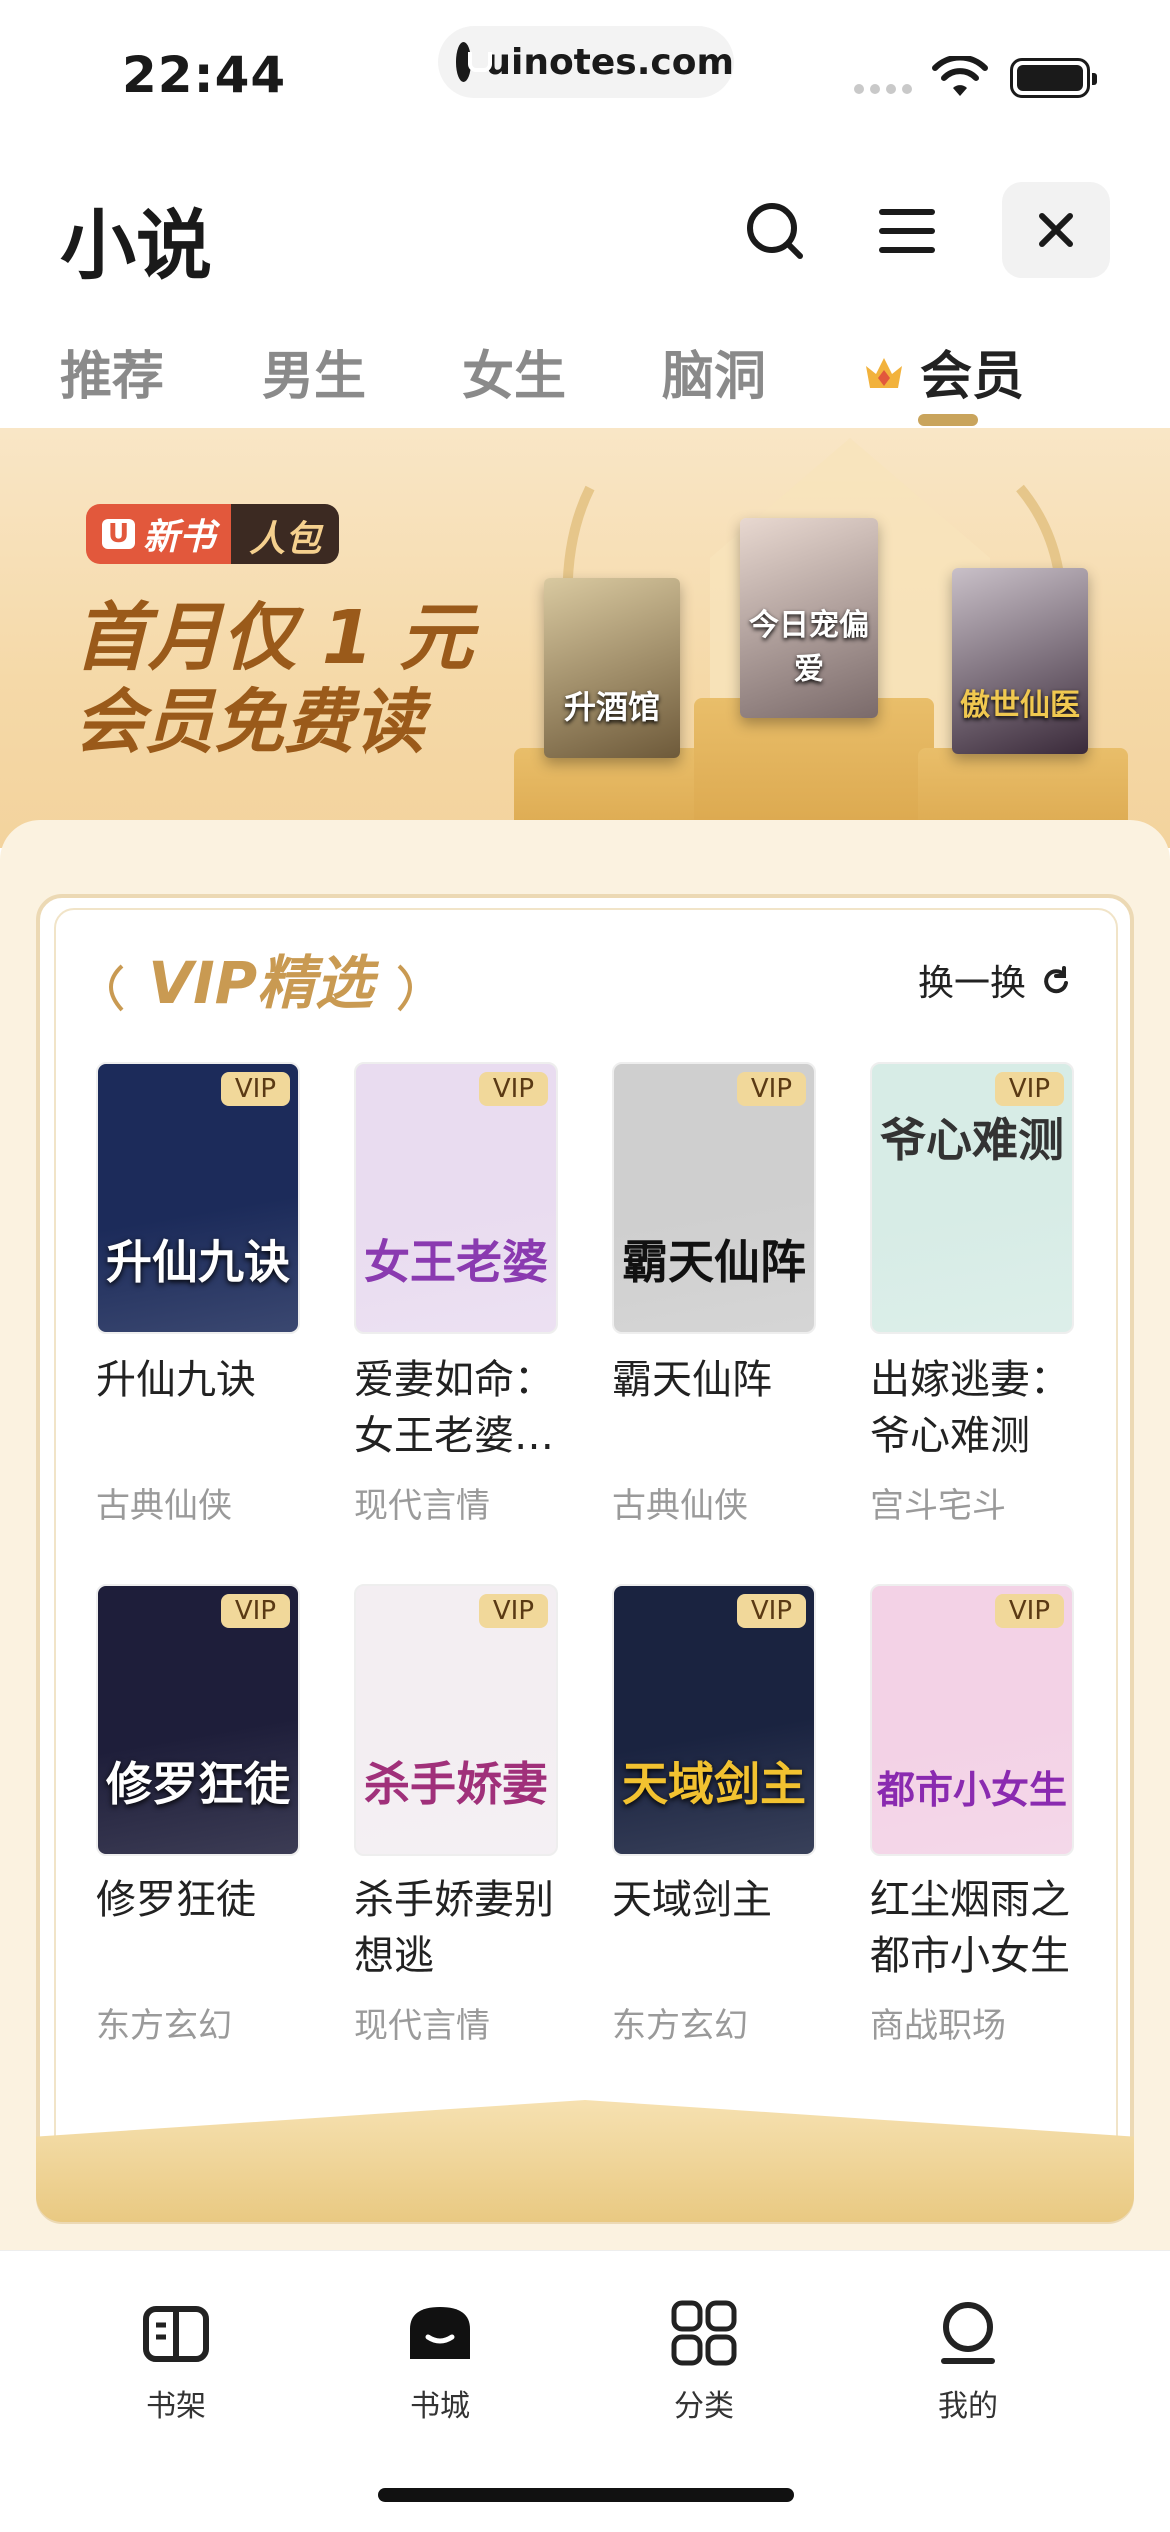 Image resolution: width=1170 pixels, height=2532 pixels. I want to click on nav-label: 我的, so click(968, 2406).